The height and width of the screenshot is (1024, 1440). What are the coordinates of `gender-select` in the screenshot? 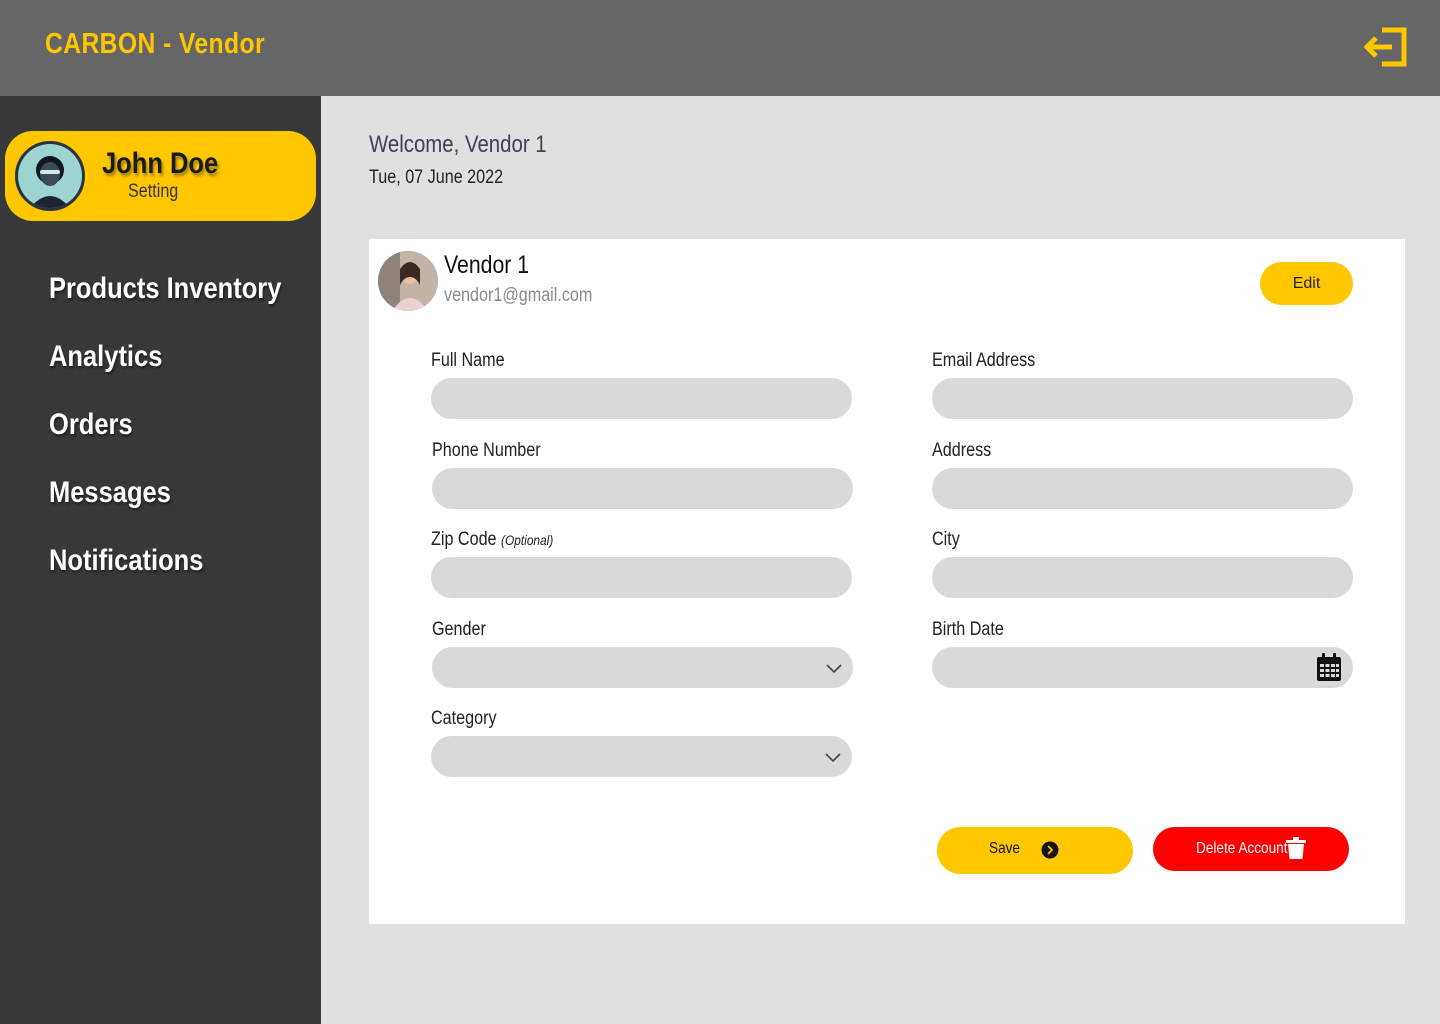 It's located at (642, 667).